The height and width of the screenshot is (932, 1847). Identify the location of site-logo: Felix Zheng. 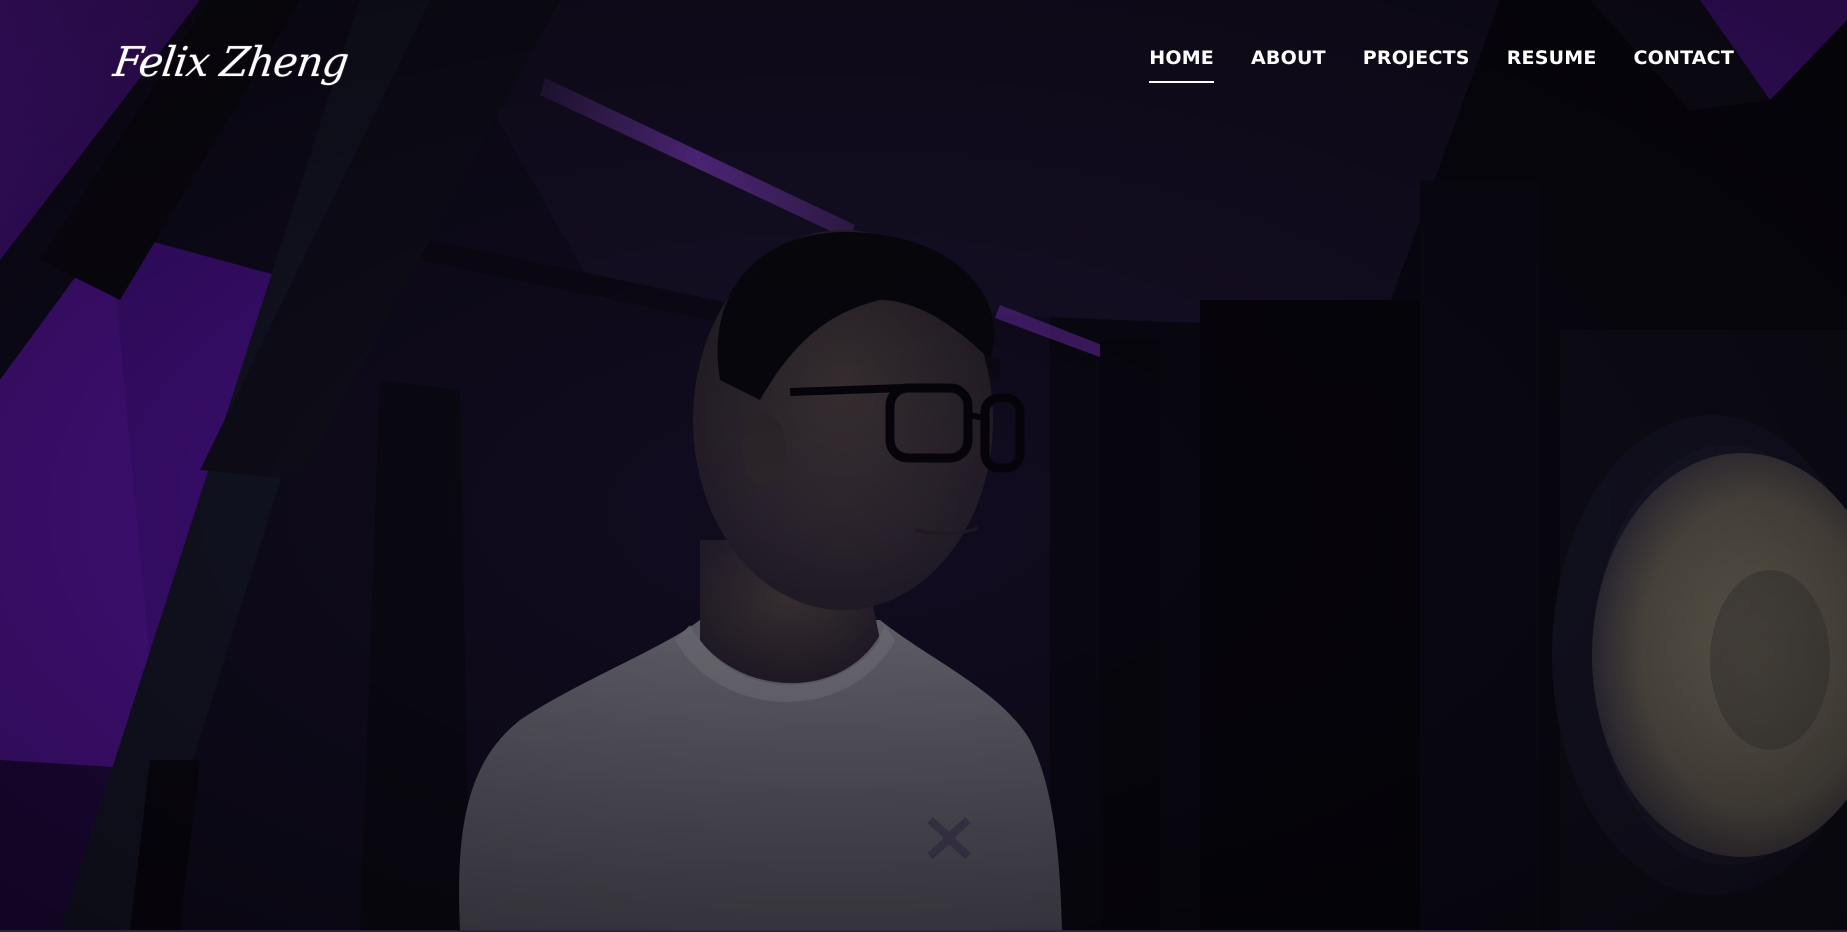
(231, 62).